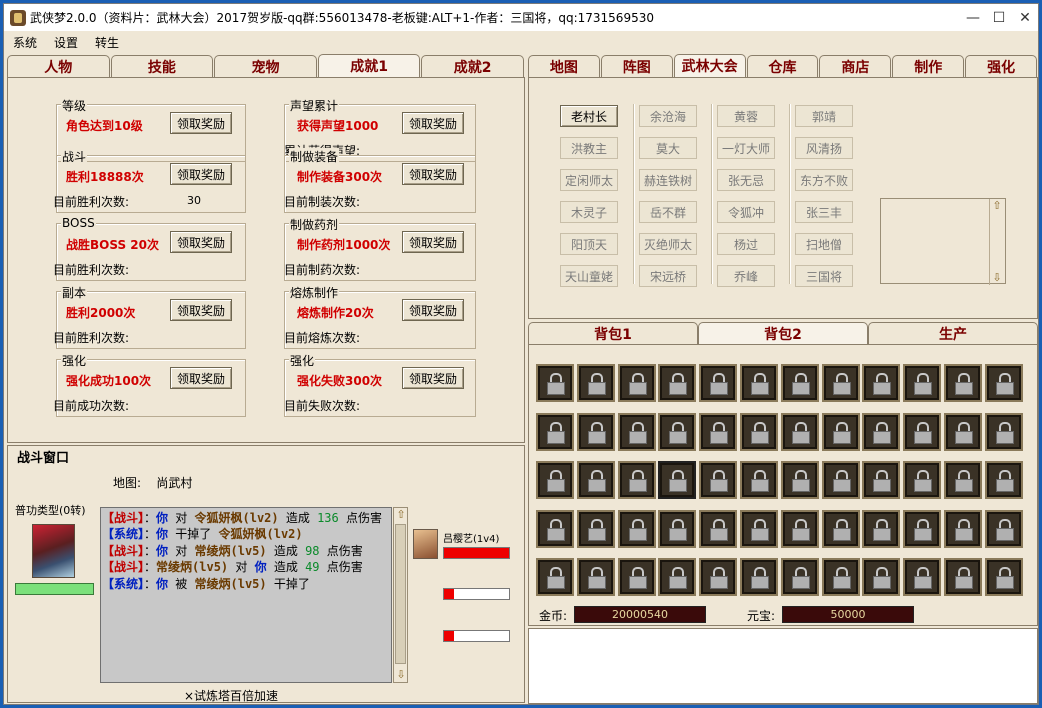 The width and height of the screenshot is (1042, 708). I want to click on tab-production: 生产, so click(953, 333).